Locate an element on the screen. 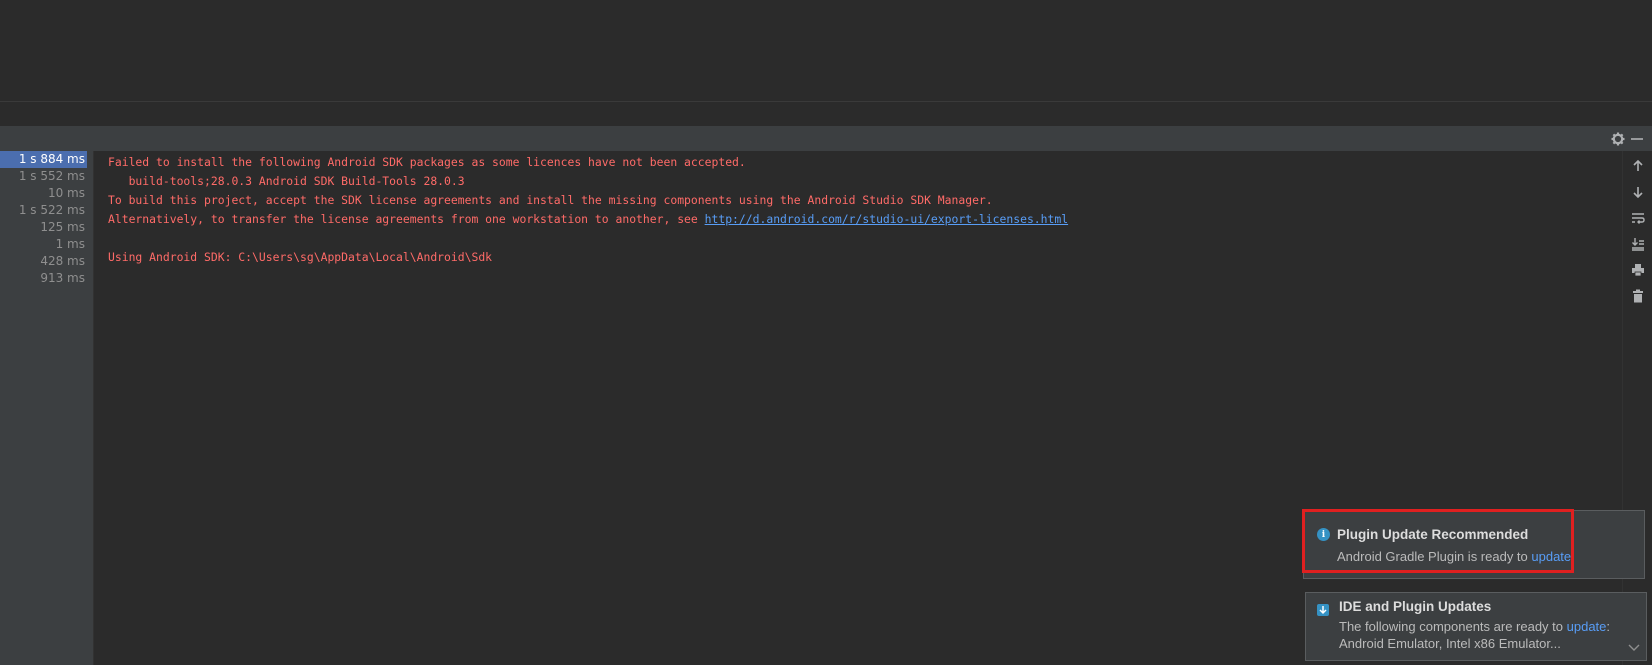 This screenshot has height=665, width=1652. update-link: update is located at coordinates (1587, 626).